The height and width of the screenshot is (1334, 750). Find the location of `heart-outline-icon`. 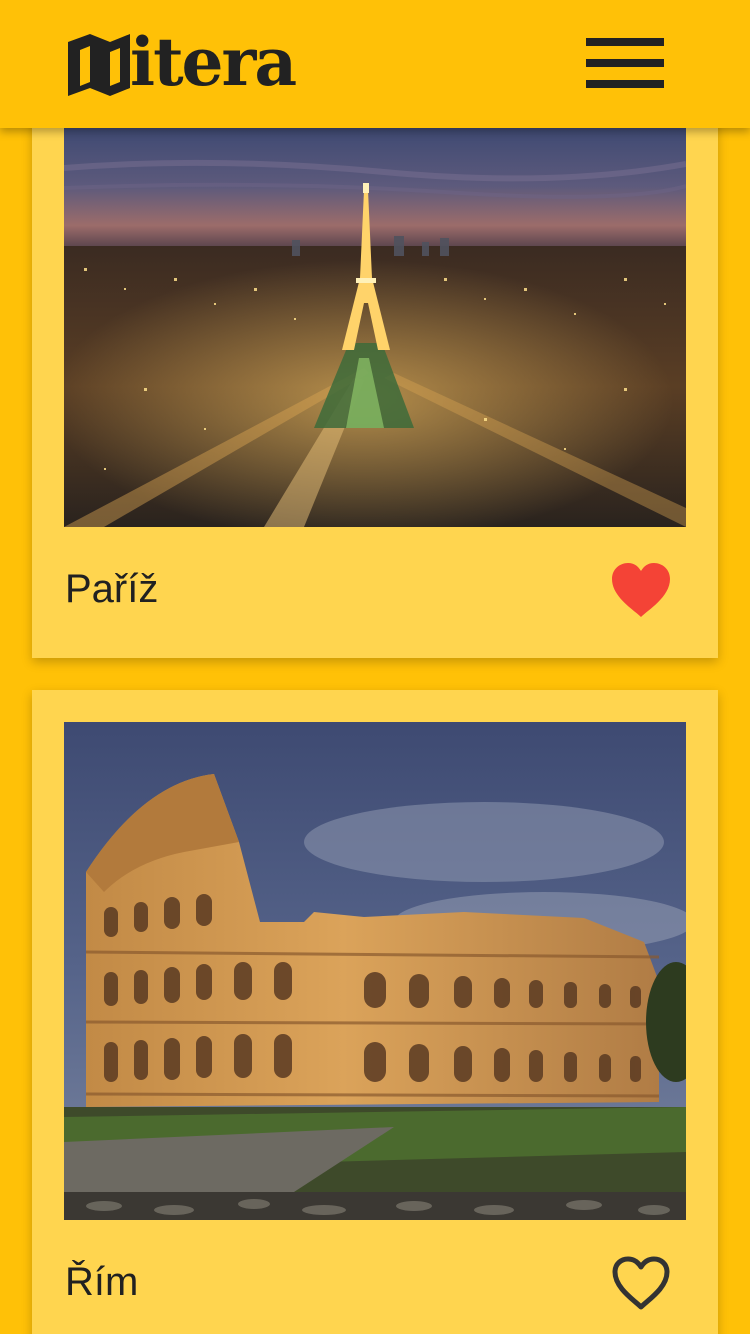

heart-outline-icon is located at coordinates (641, 1283).